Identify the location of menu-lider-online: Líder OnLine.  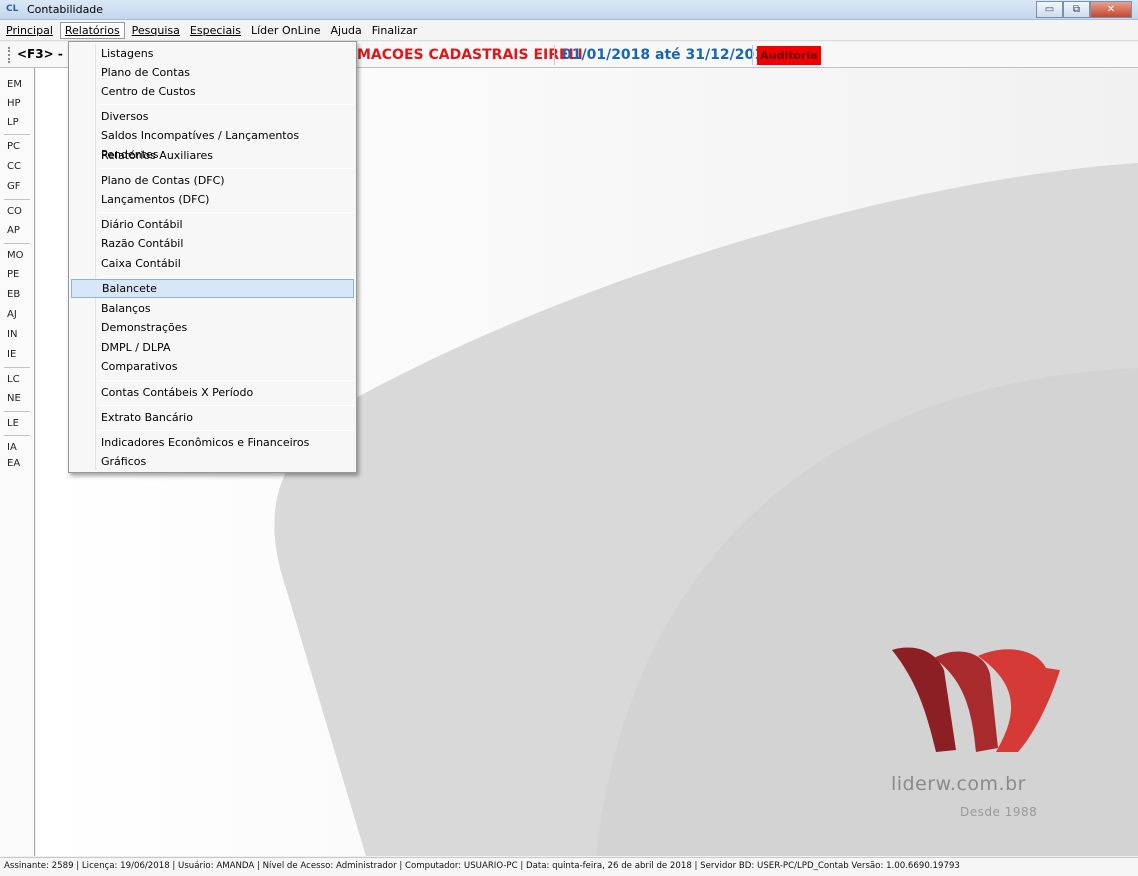
(286, 30).